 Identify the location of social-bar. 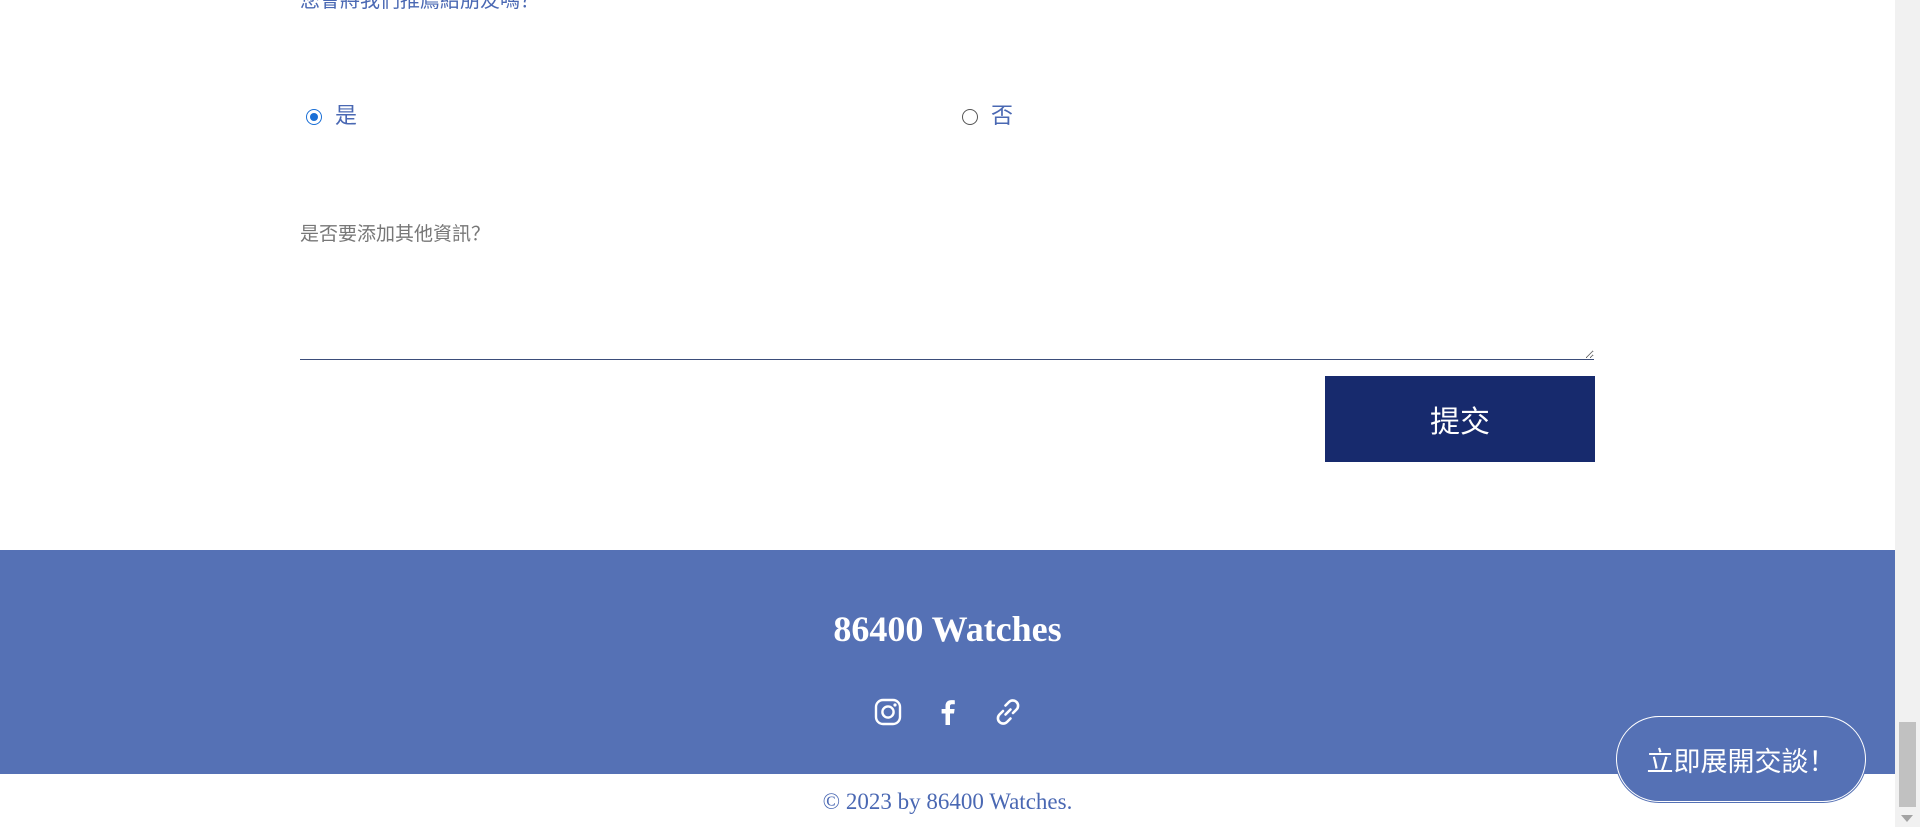
(947, 712).